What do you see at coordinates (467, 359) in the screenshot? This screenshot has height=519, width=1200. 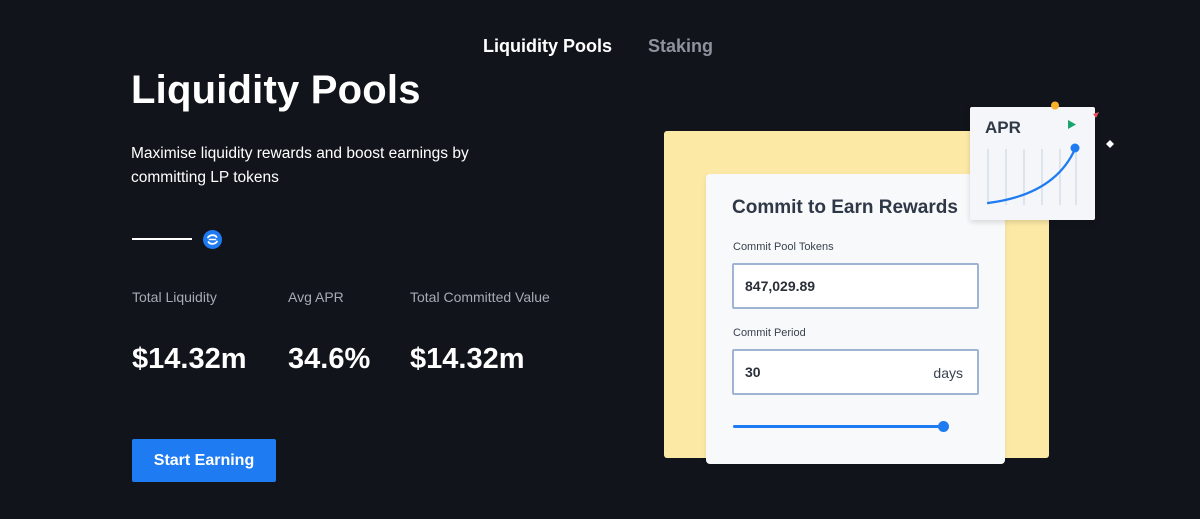 I see `stat-value-total-committed: $14.32m` at bounding box center [467, 359].